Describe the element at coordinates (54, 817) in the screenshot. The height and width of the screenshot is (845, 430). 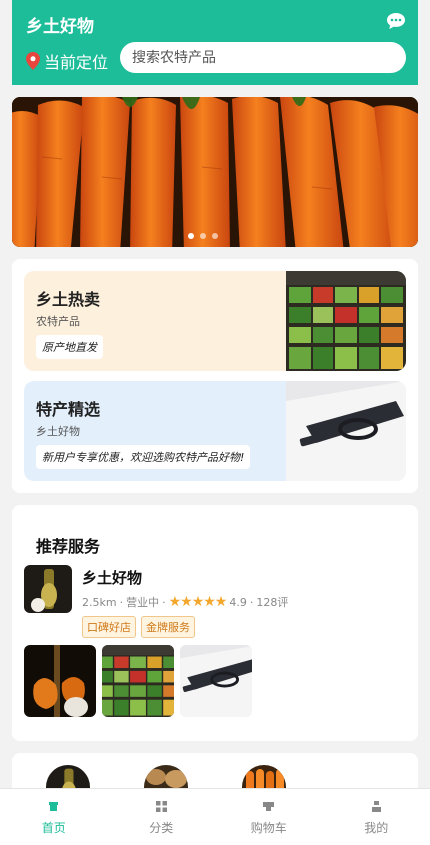
I see `tab-home: 首页` at that location.